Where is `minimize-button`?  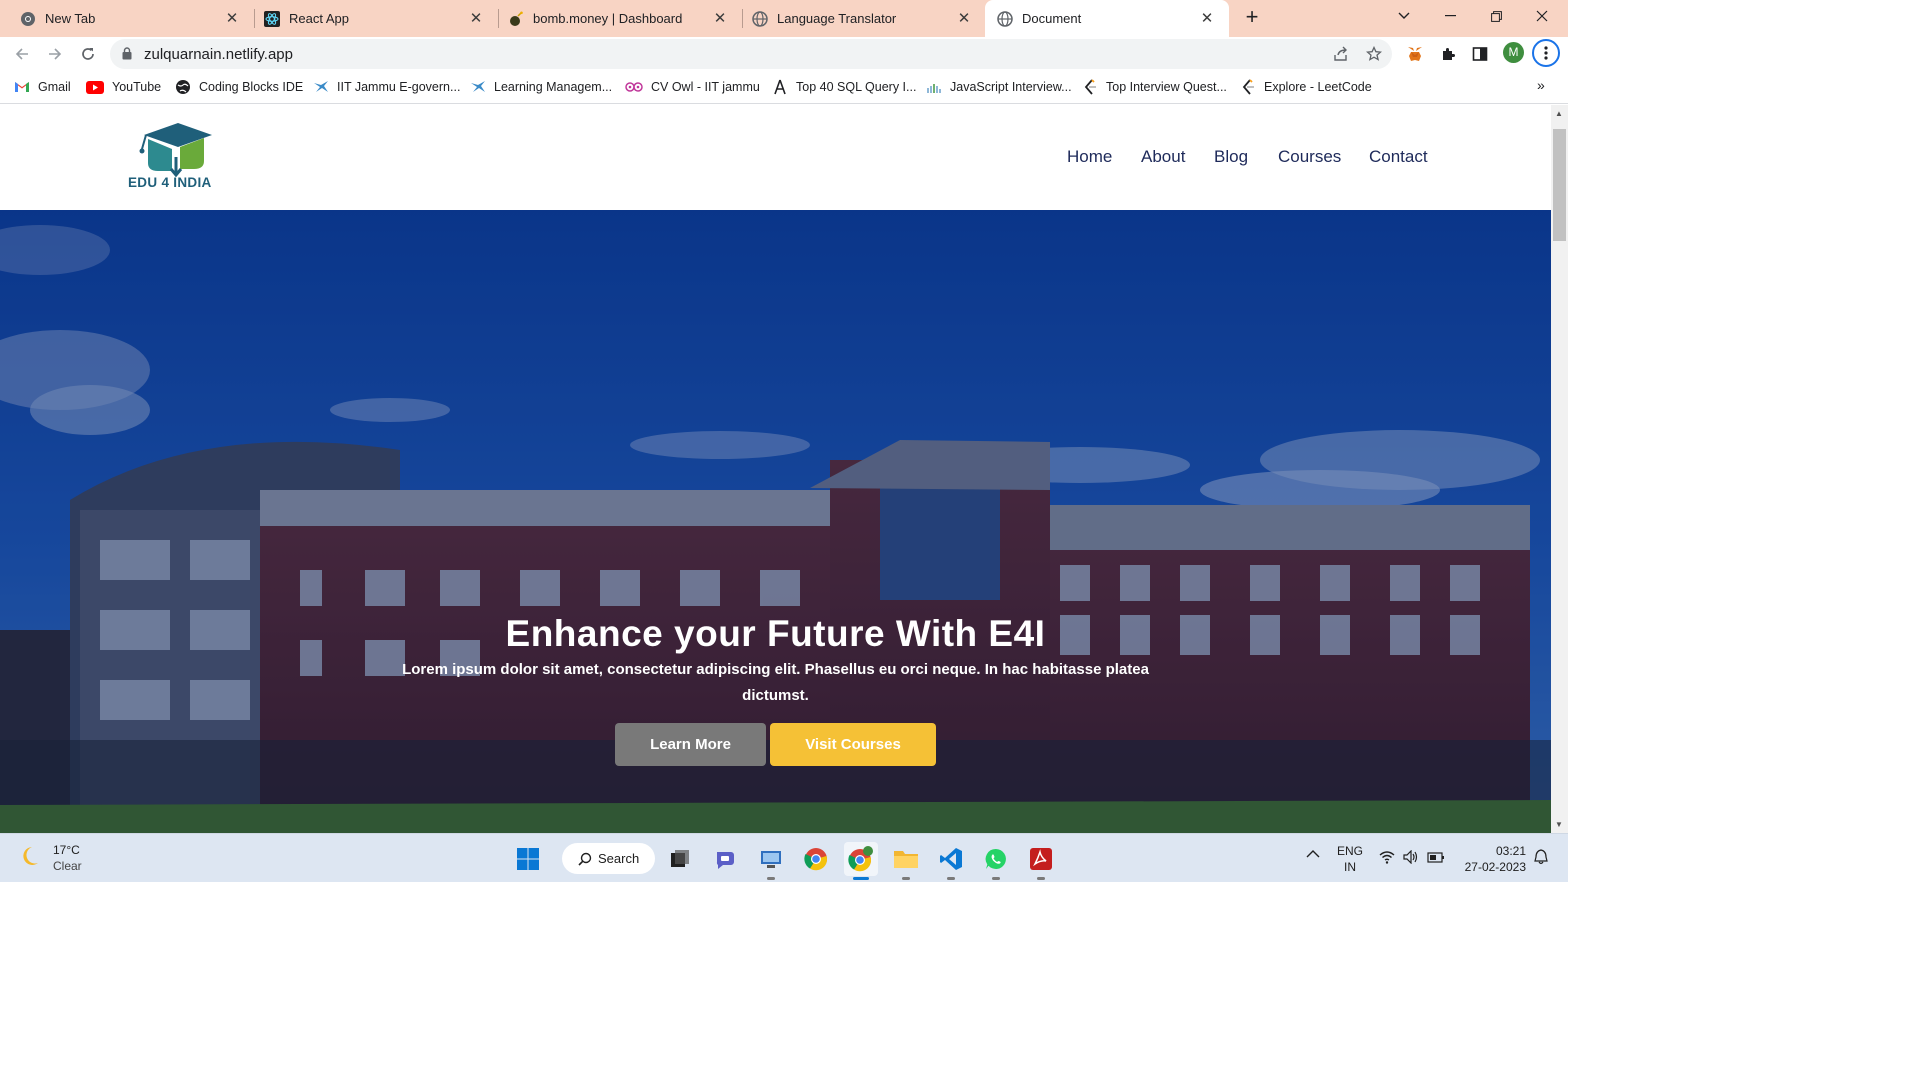
minimize-button is located at coordinates (1450, 16).